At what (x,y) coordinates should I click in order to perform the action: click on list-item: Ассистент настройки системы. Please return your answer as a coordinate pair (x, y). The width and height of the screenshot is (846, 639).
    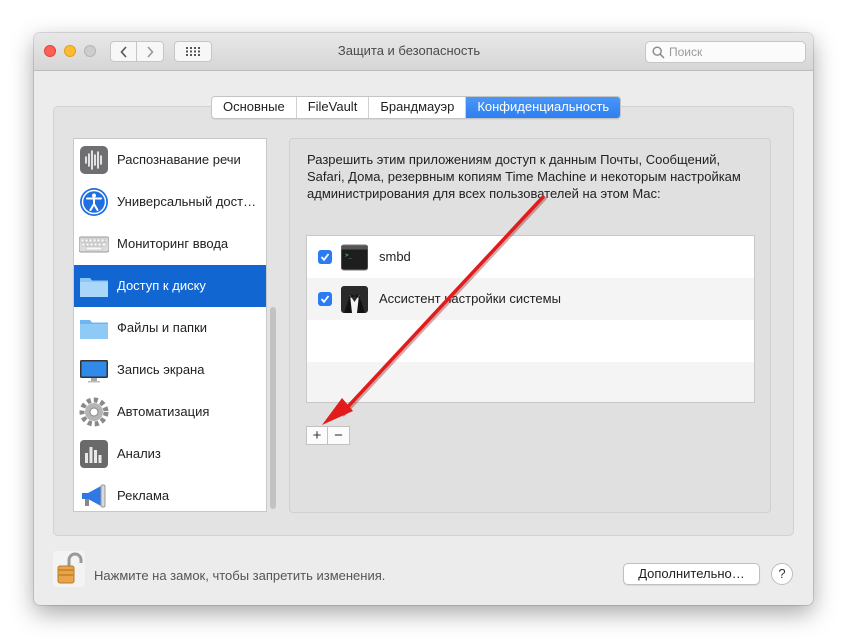
    Looking at the image, I should click on (530, 299).